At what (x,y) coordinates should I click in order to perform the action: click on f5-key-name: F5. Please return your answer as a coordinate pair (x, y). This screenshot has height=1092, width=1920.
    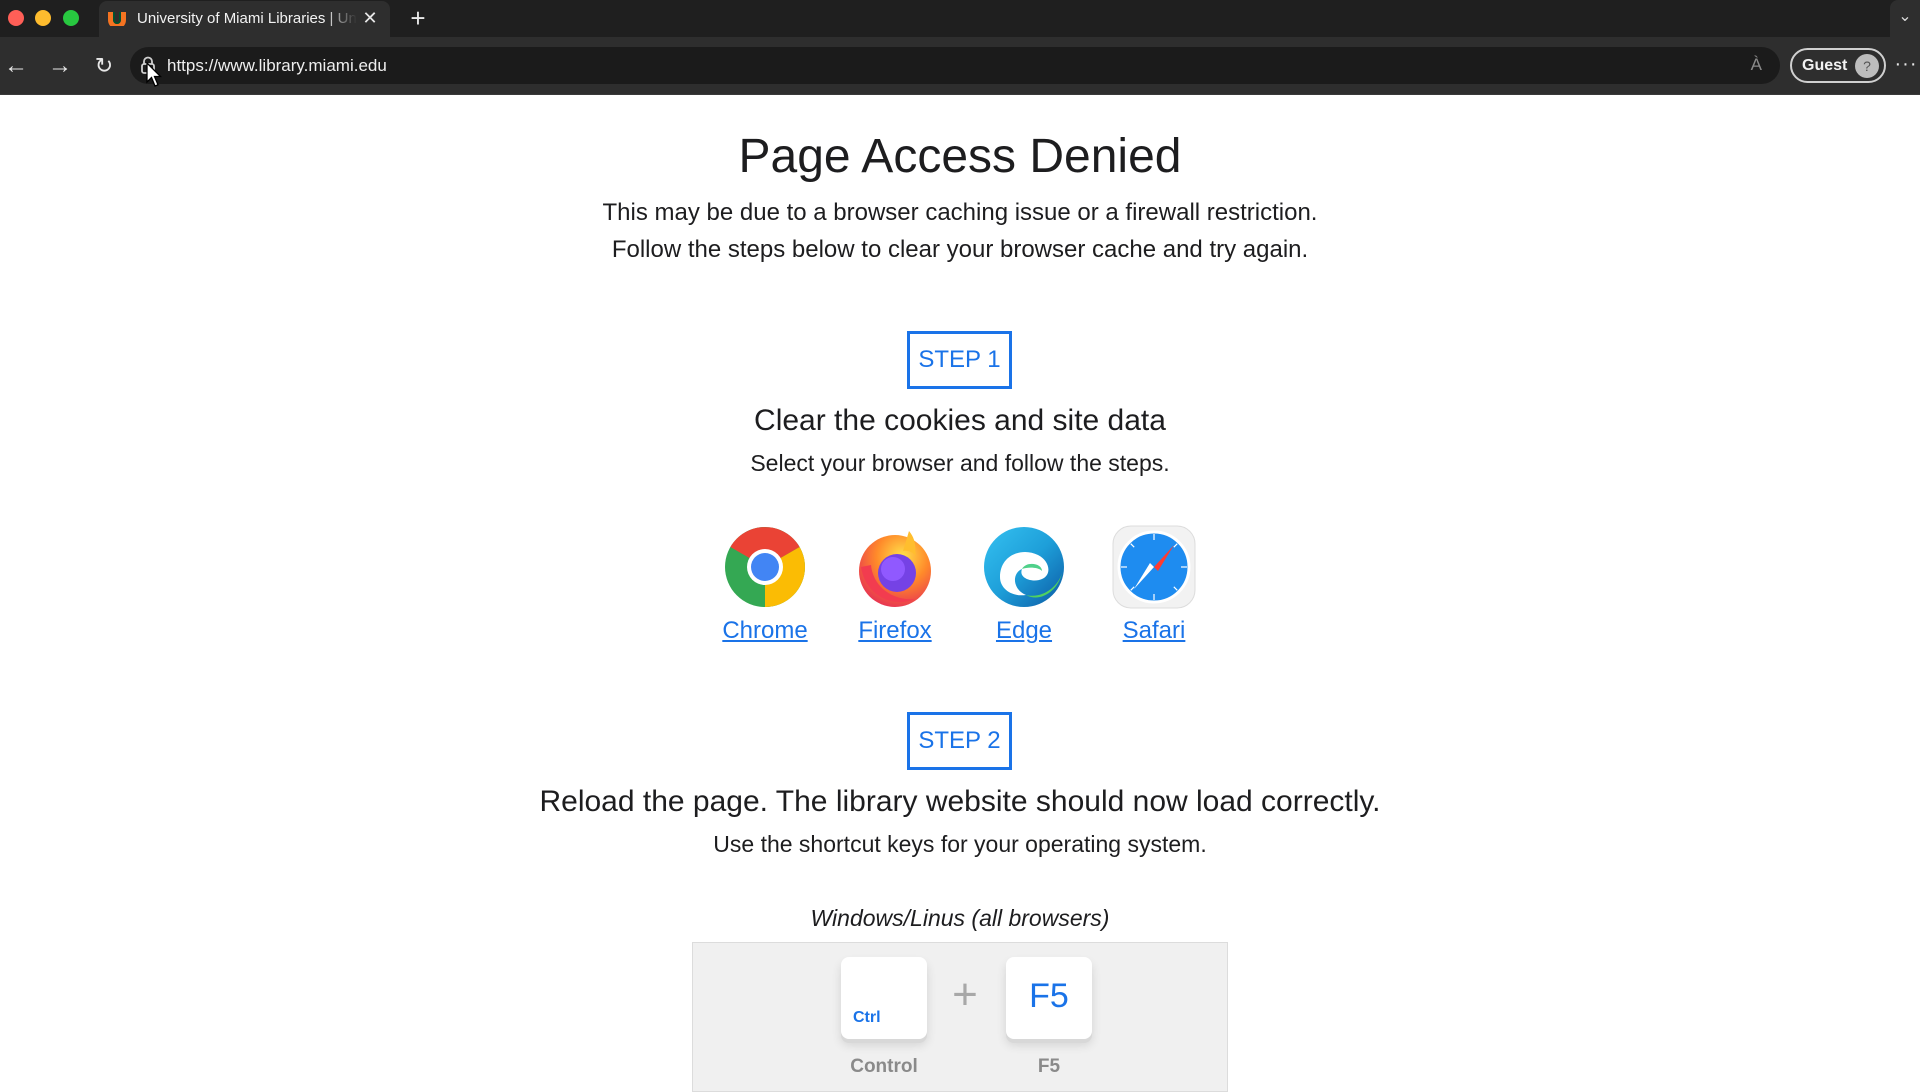
    Looking at the image, I should click on (1049, 1066).